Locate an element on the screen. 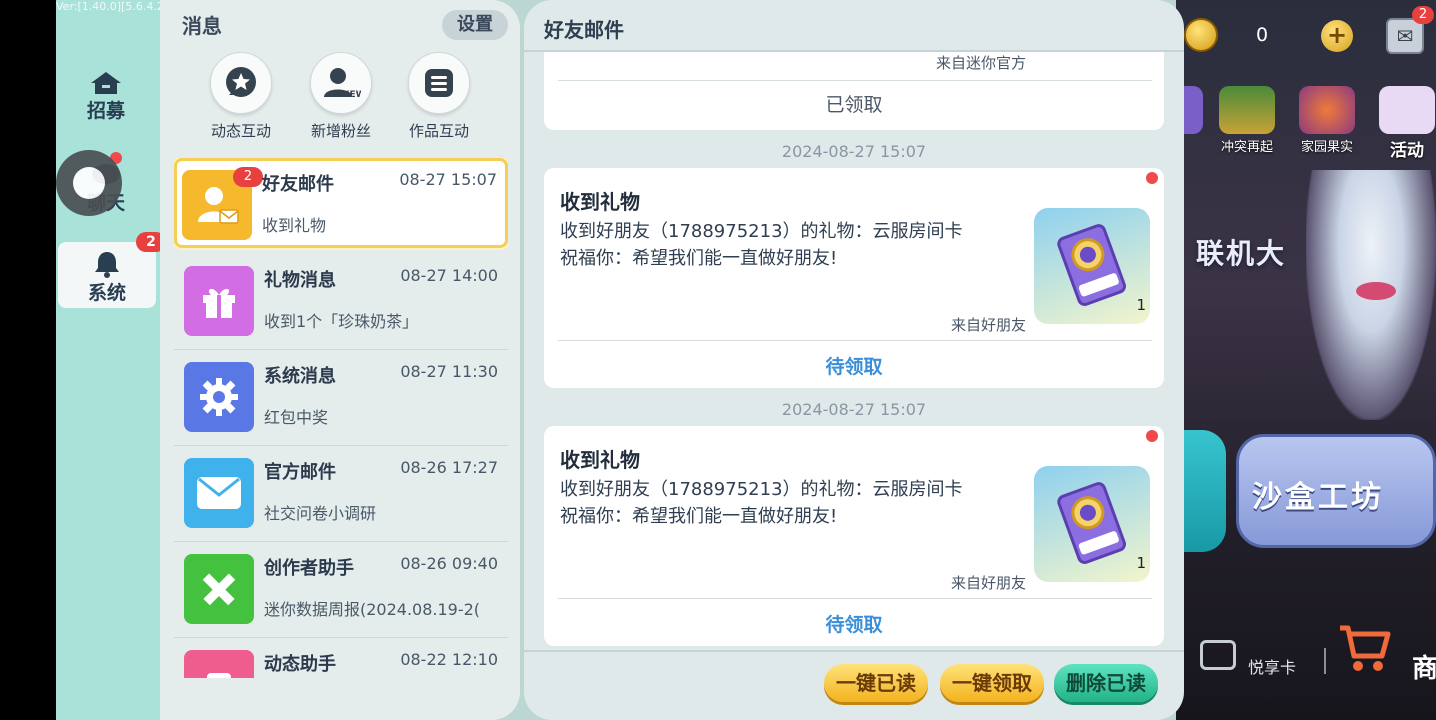 This screenshot has width=1436, height=720. shortcut-new-fans: NEW 新增粉丝 is located at coordinates (341, 96).